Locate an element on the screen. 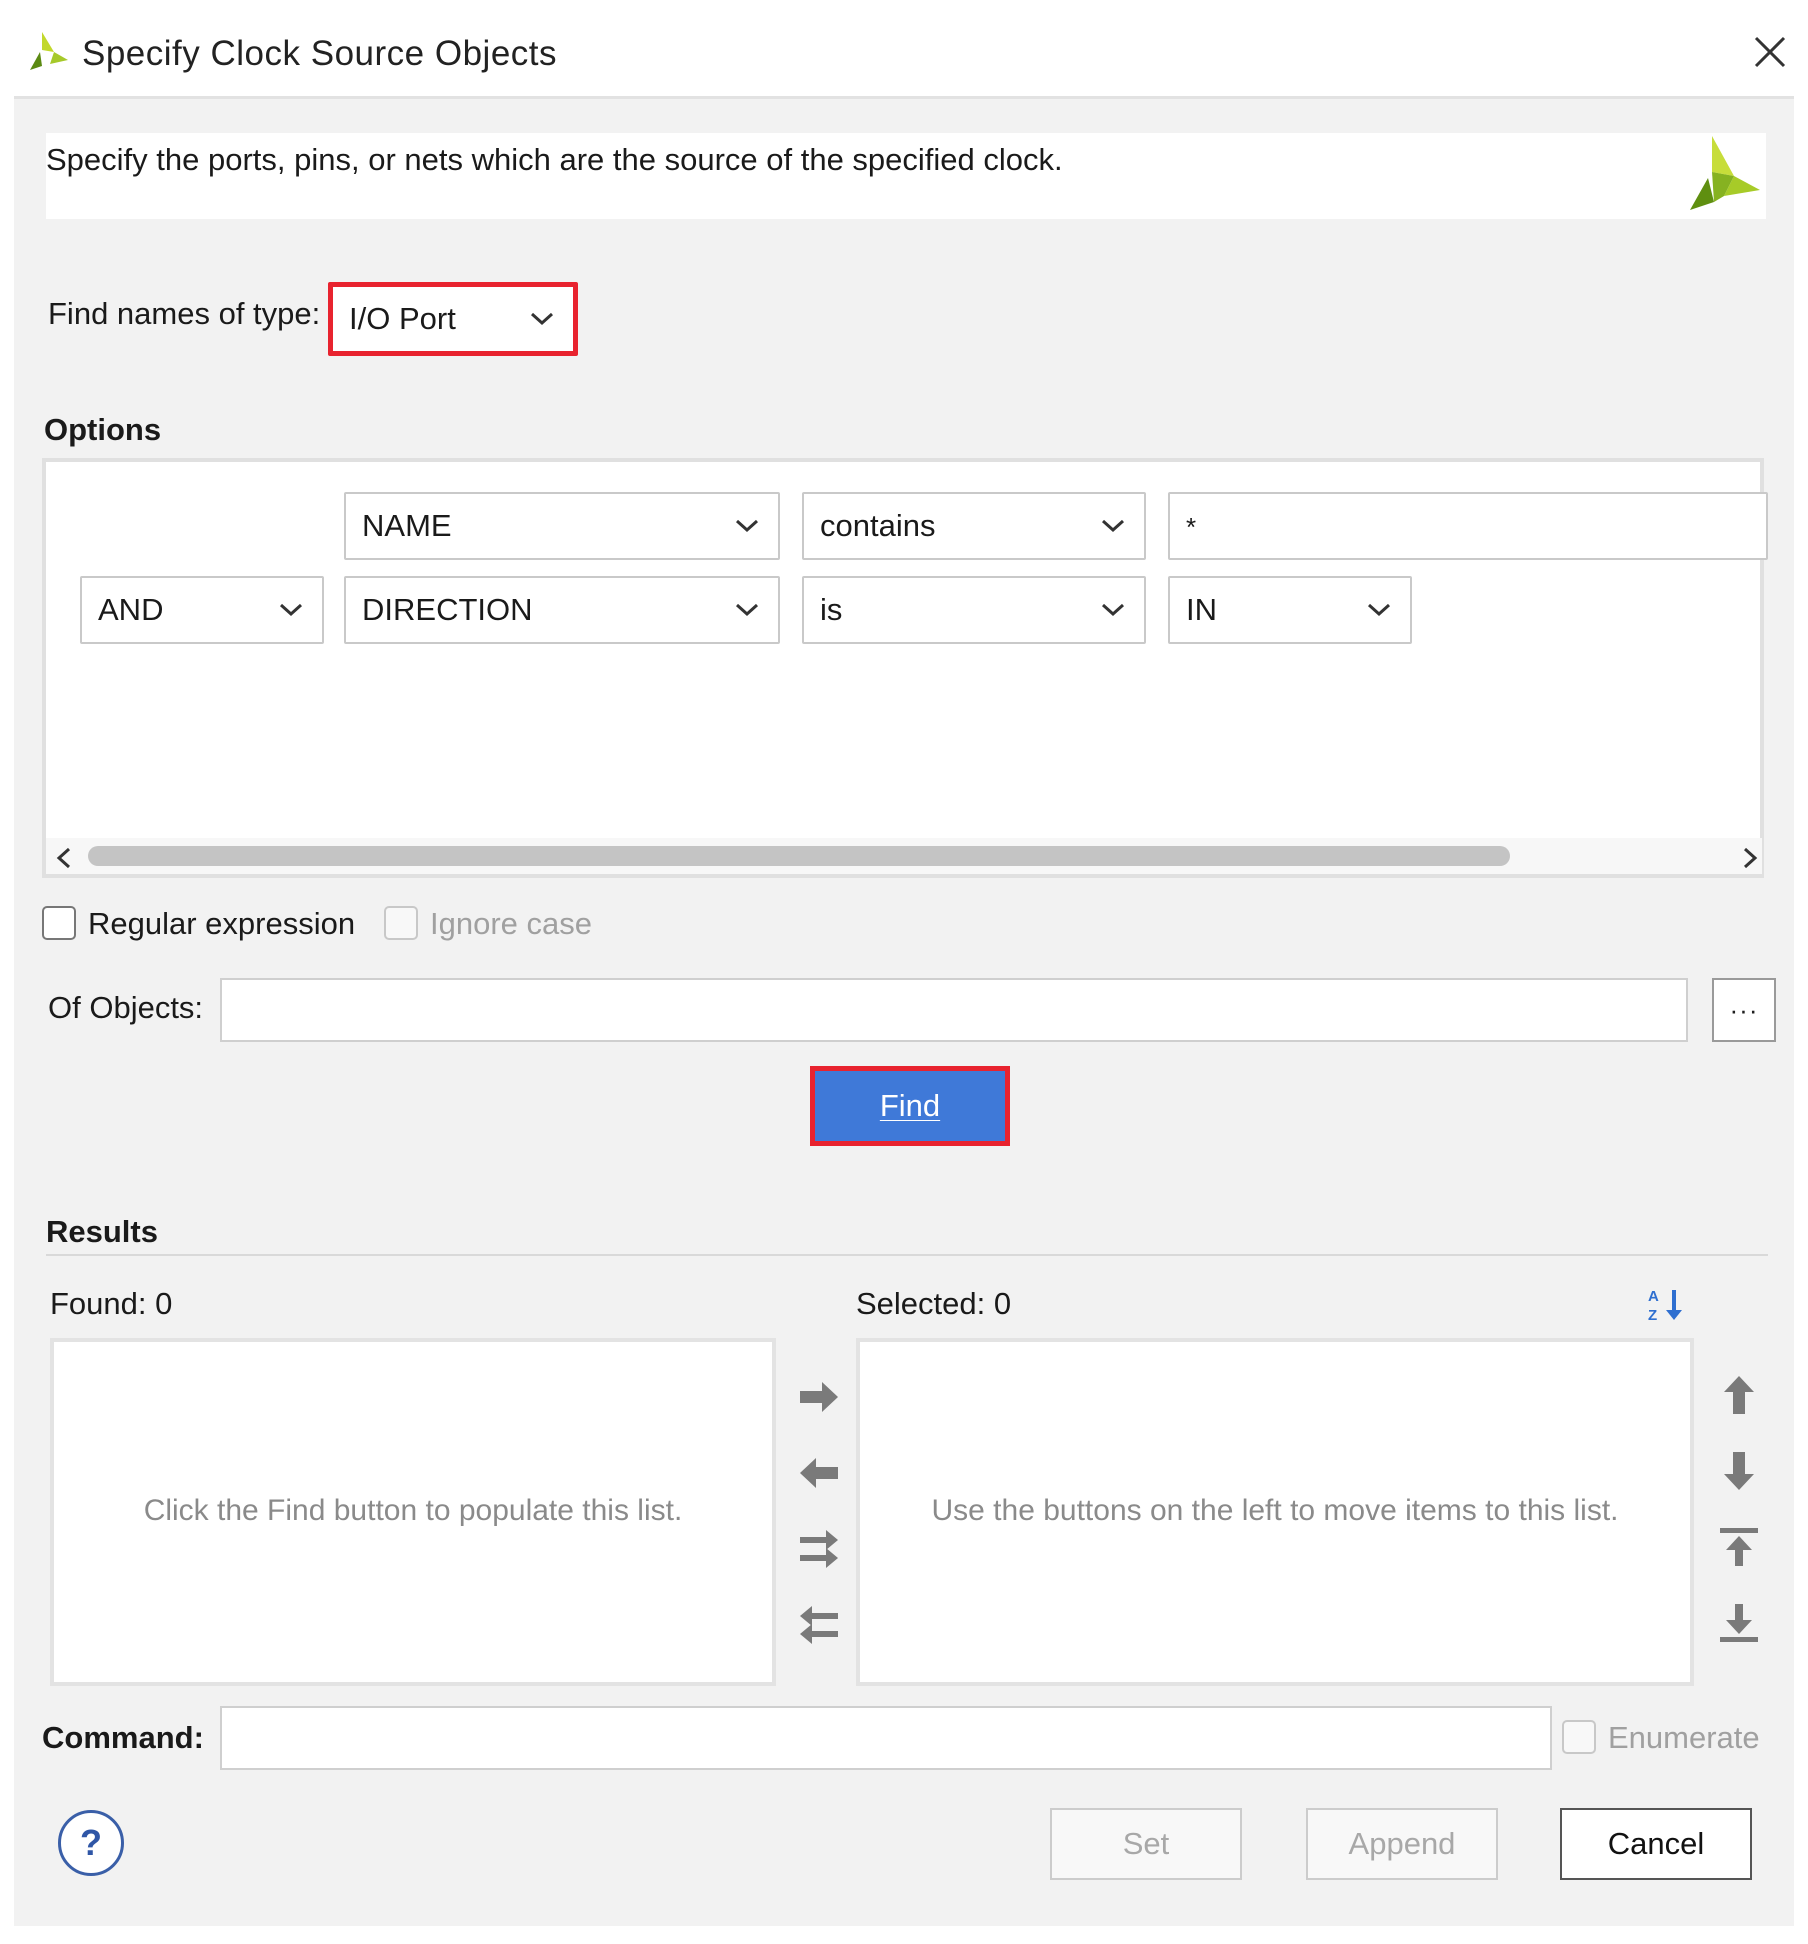 Image resolution: width=1808 pixels, height=1944 pixels. regular-expression-label: Regular expression is located at coordinates (222, 923).